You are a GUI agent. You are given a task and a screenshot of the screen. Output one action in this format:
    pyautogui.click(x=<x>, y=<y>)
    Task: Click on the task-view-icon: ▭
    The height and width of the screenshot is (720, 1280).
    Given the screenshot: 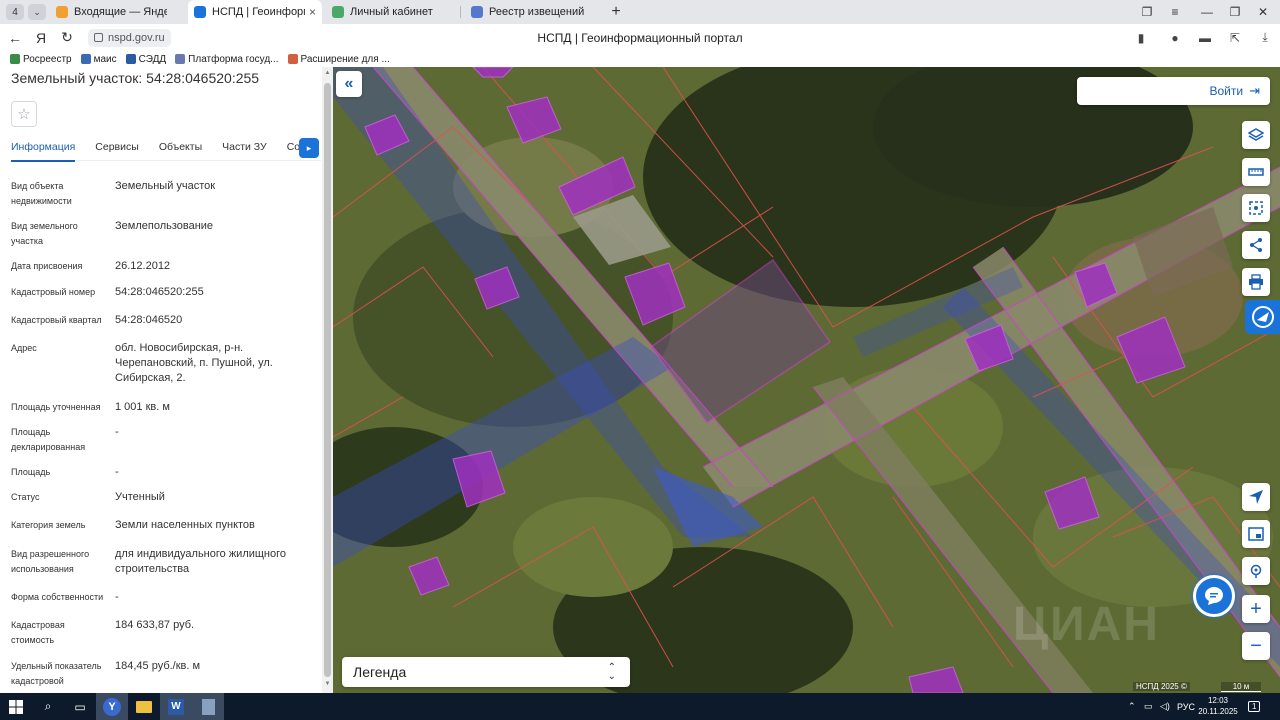 What is the action you would take?
    pyautogui.click(x=80, y=706)
    